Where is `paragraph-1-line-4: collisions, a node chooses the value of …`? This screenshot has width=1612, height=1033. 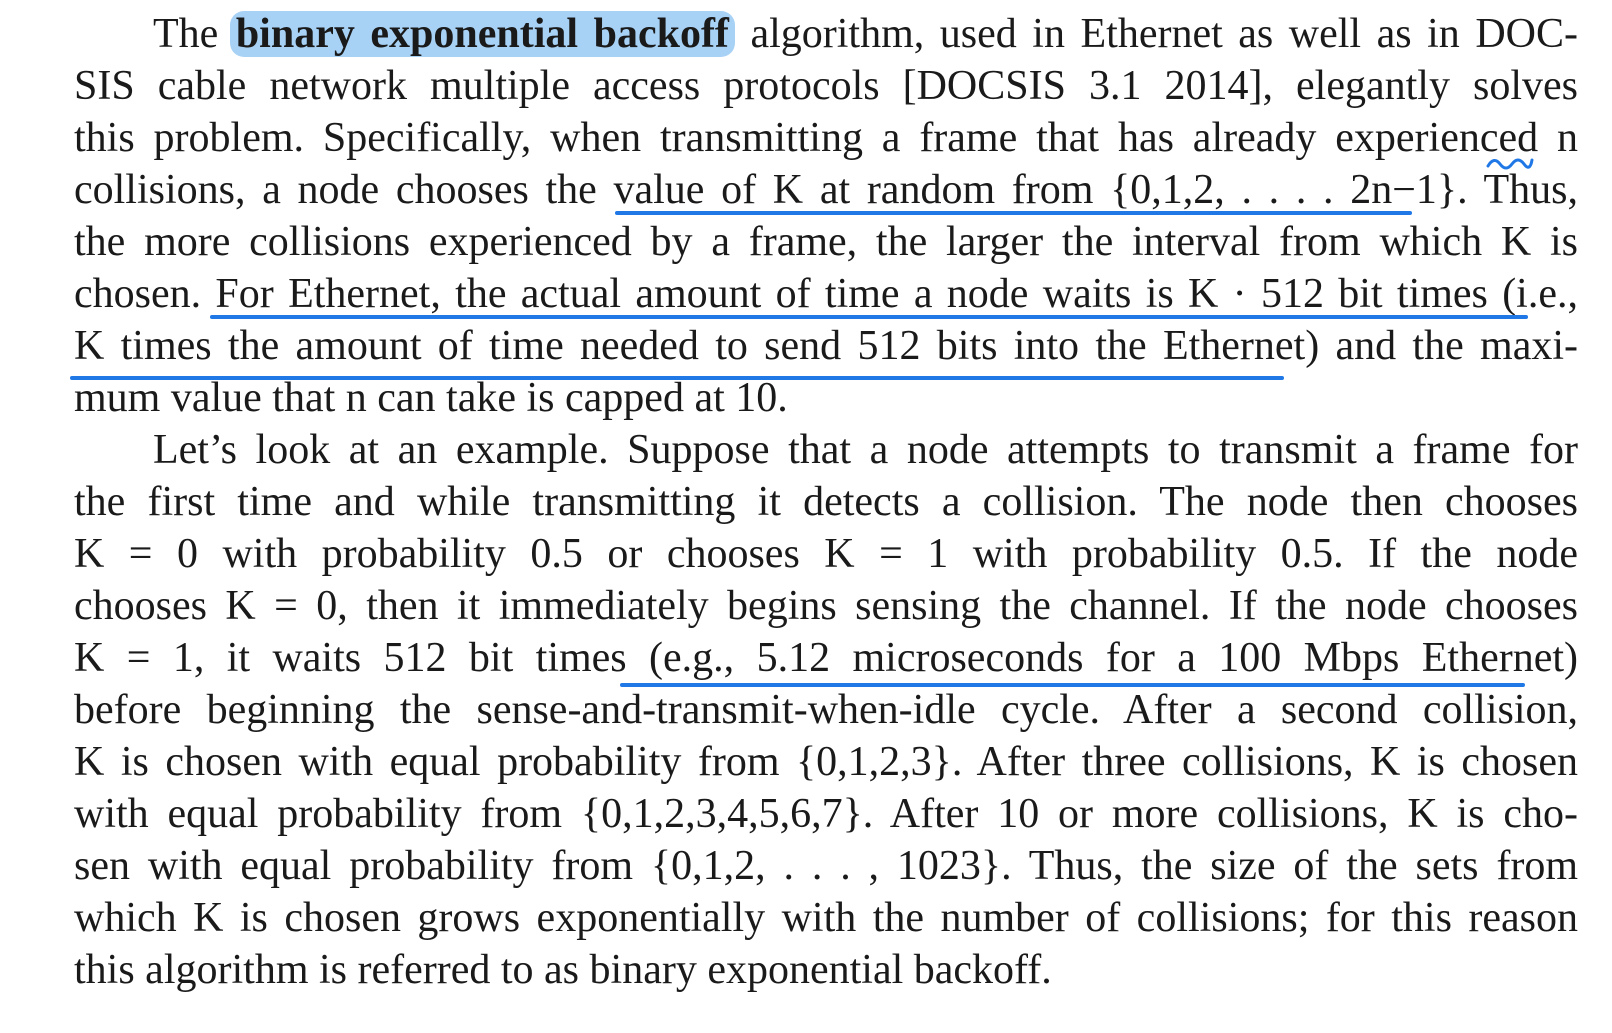 paragraph-1-line-4: collisions, a node chooses the value of … is located at coordinates (826, 190).